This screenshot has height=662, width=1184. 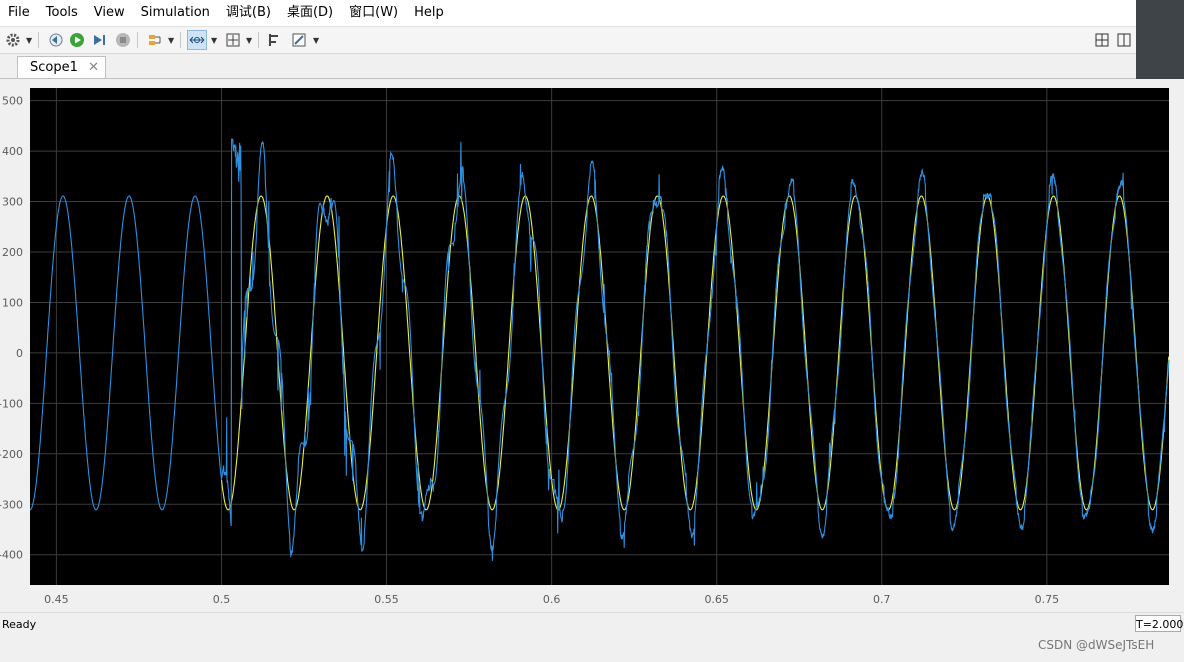 What do you see at coordinates (214, 40) in the screenshot?
I see `zoom-dropdown-icon: ▼` at bounding box center [214, 40].